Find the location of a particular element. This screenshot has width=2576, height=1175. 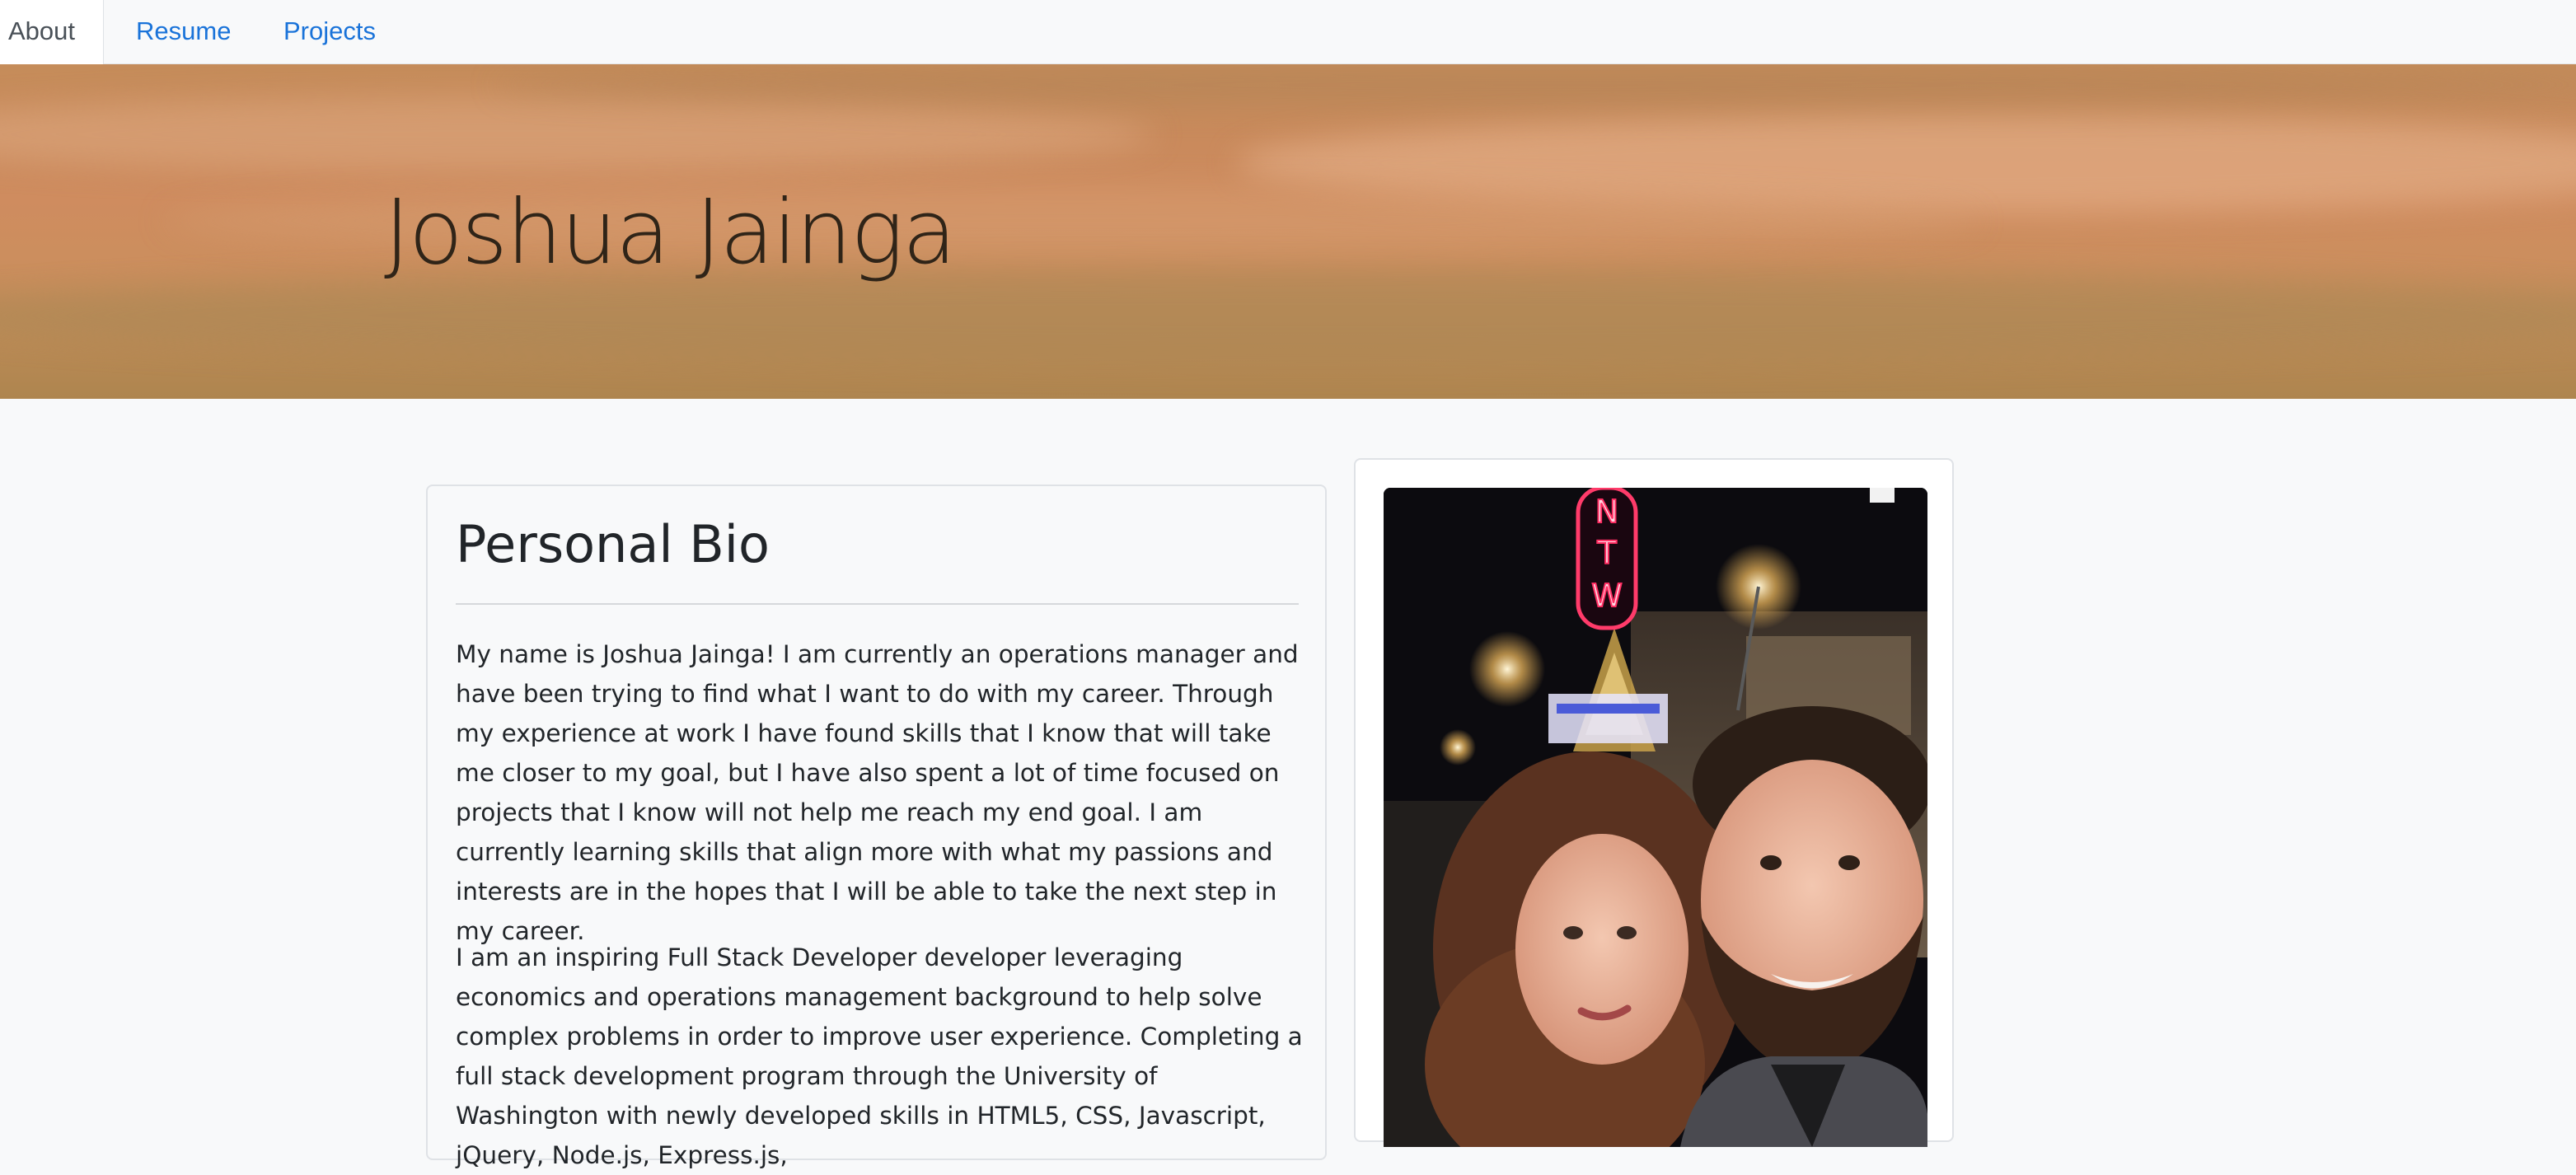

nav-link-resume: Resume is located at coordinates (183, 32).